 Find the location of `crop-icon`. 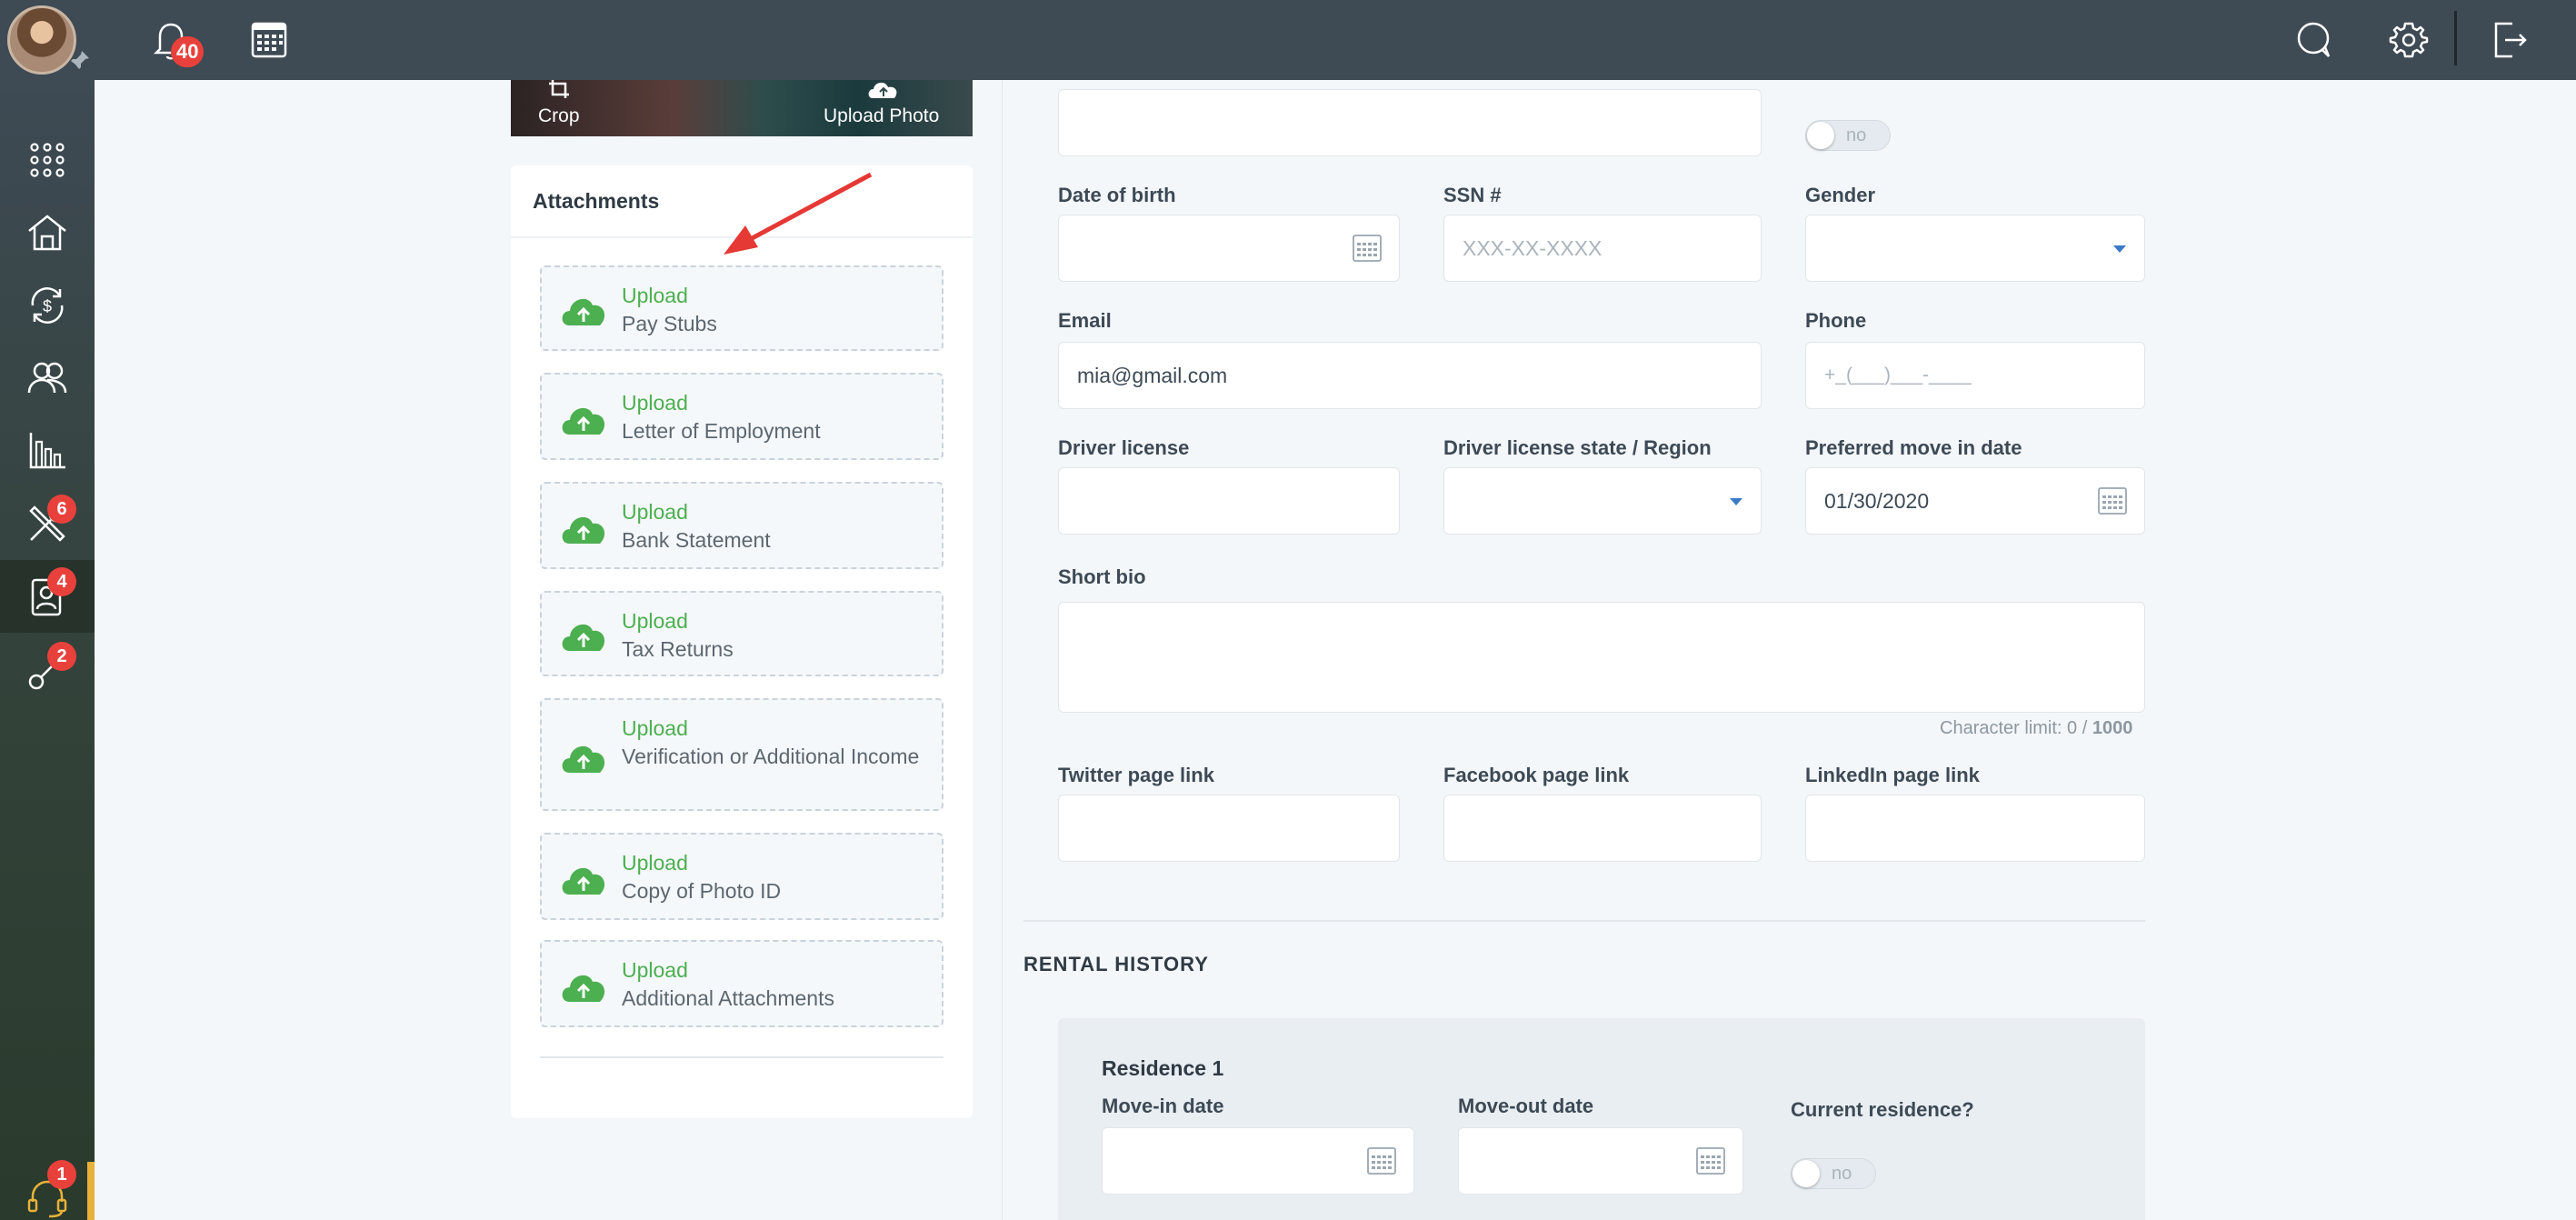

crop-icon is located at coordinates (560, 90).